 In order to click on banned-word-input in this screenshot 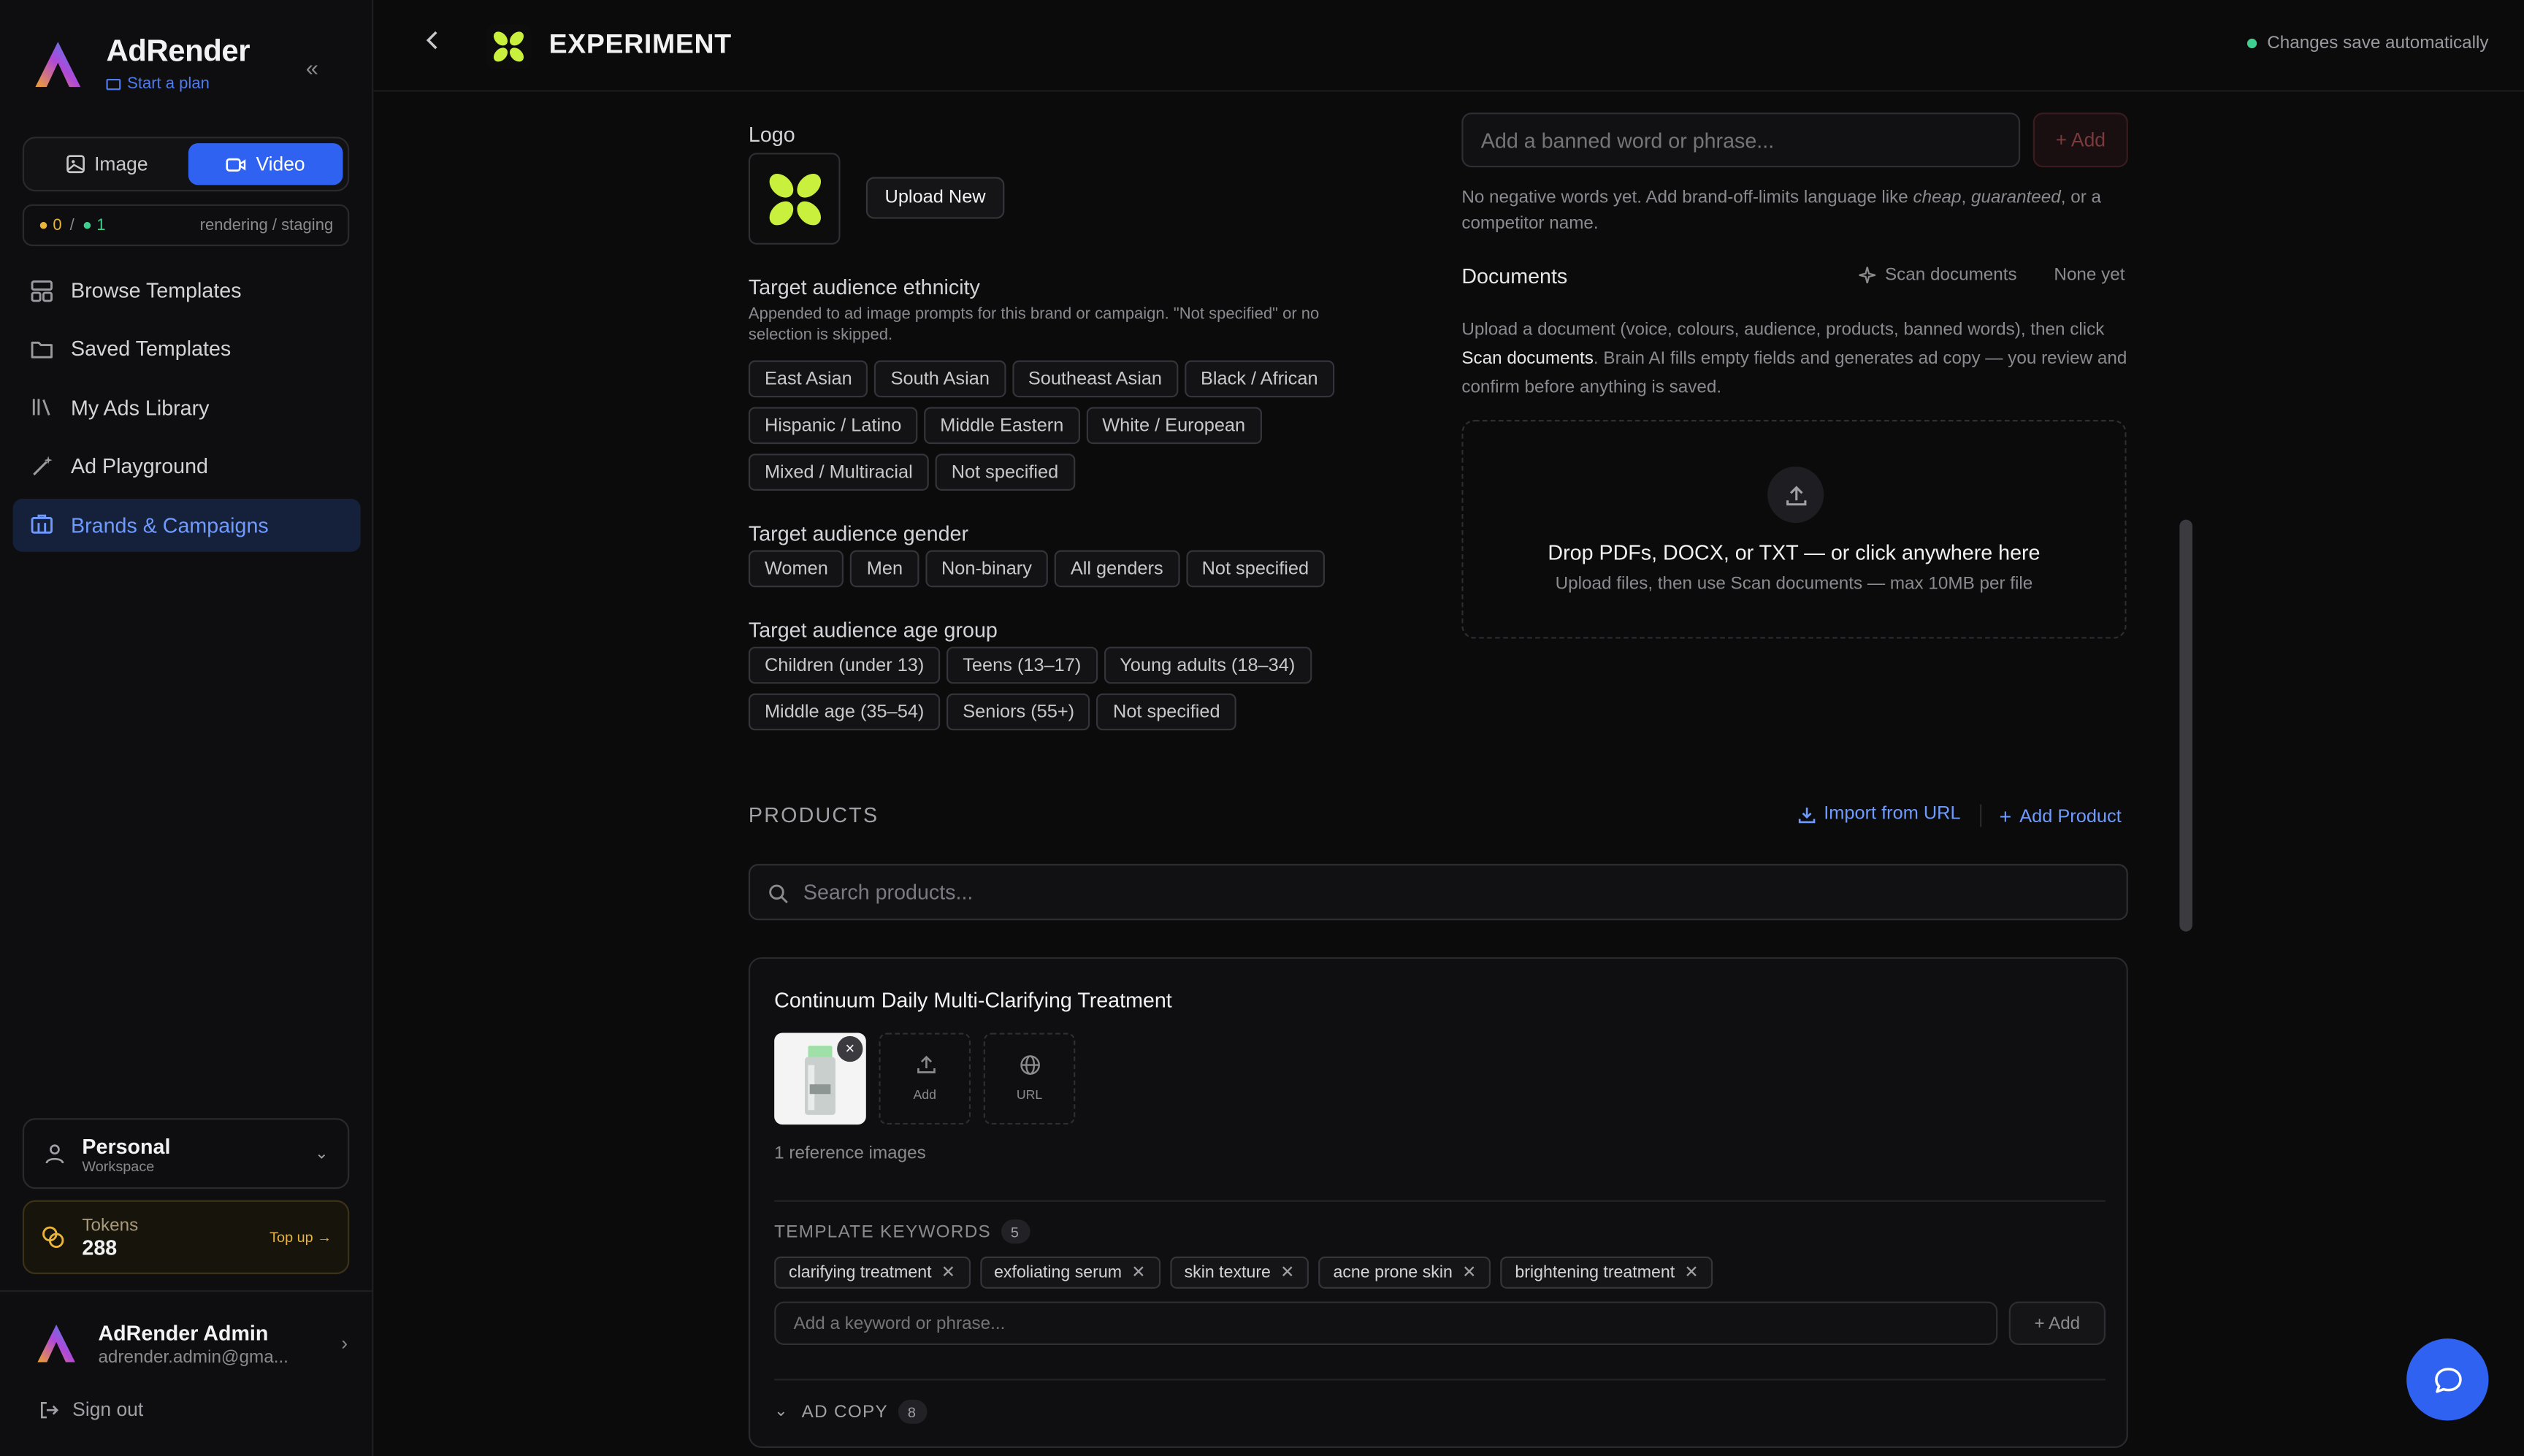, I will do `click(1741, 140)`.